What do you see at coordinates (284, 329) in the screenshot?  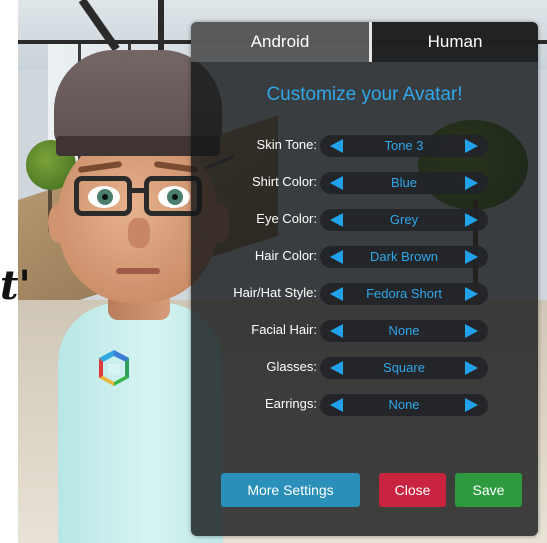 I see `option-label: Facial Hair:` at bounding box center [284, 329].